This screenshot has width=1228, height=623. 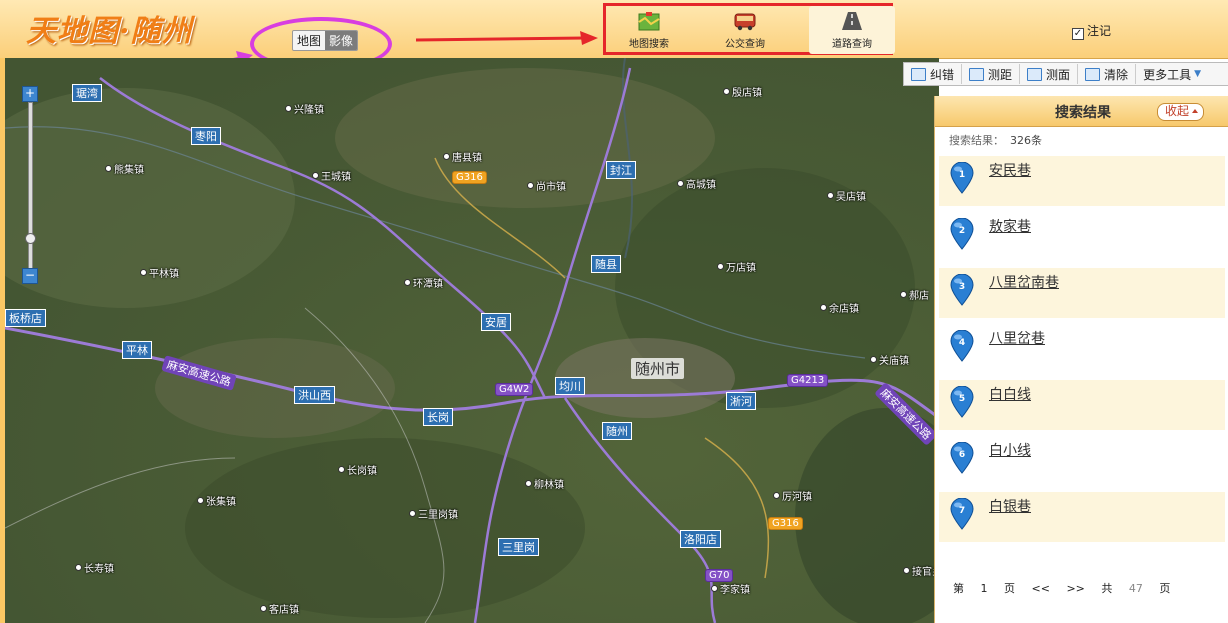 What do you see at coordinates (1010, 170) in the screenshot?
I see `result-name: 安民巷` at bounding box center [1010, 170].